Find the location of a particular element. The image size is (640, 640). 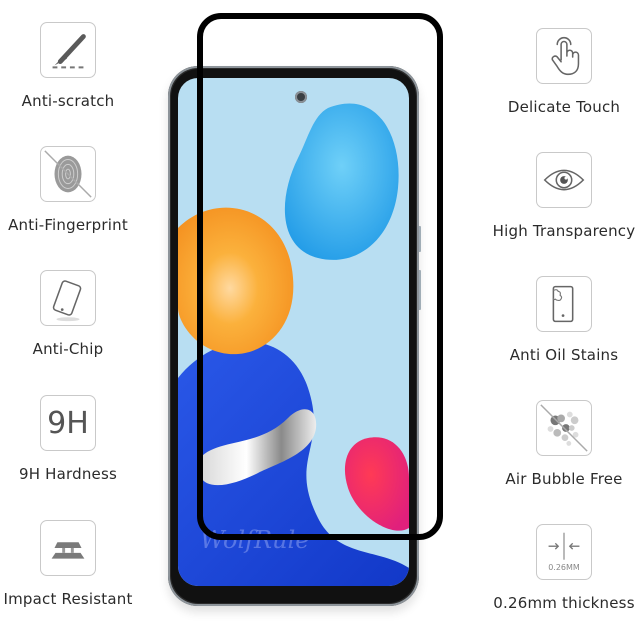

feature-anti-scratch: Anti-scratch is located at coordinates (74, 66).